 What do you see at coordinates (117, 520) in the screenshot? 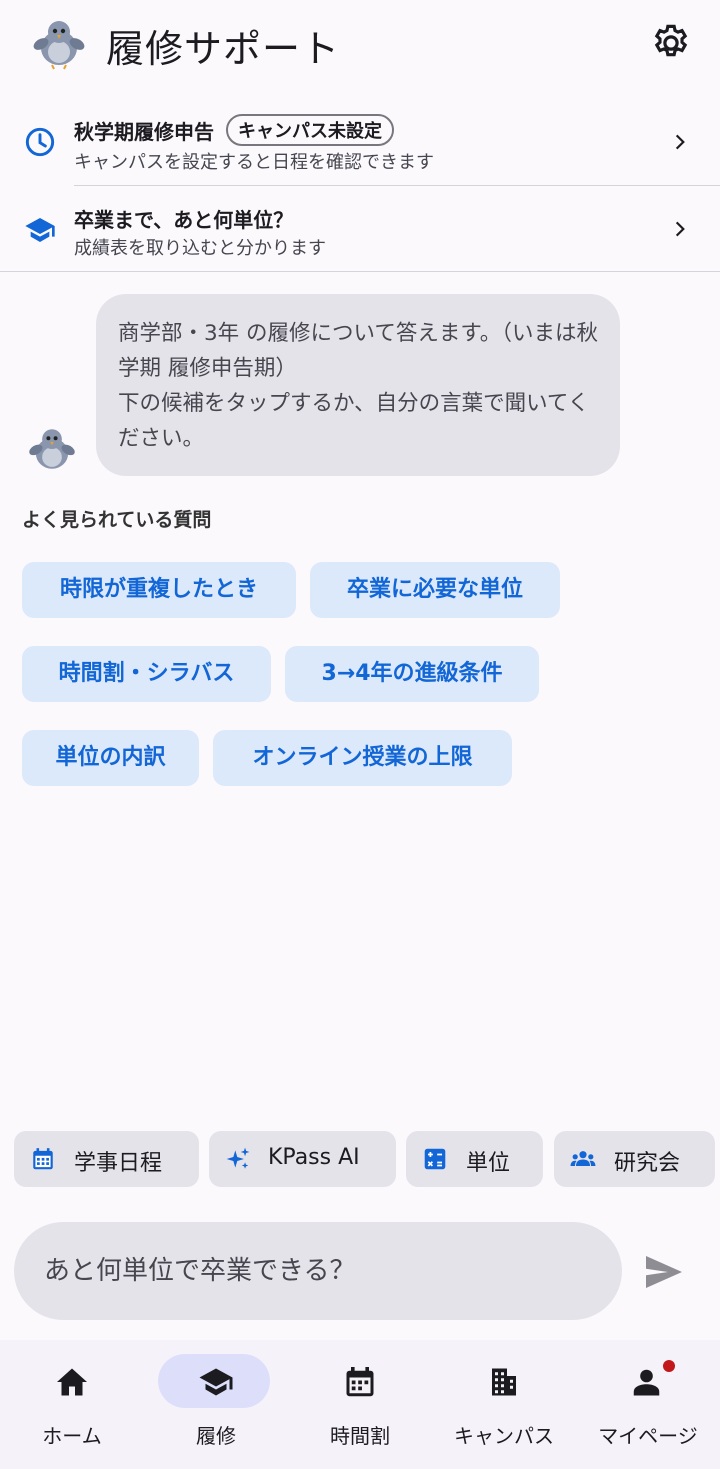
I see `faq-section-label: よく見られている質問` at bounding box center [117, 520].